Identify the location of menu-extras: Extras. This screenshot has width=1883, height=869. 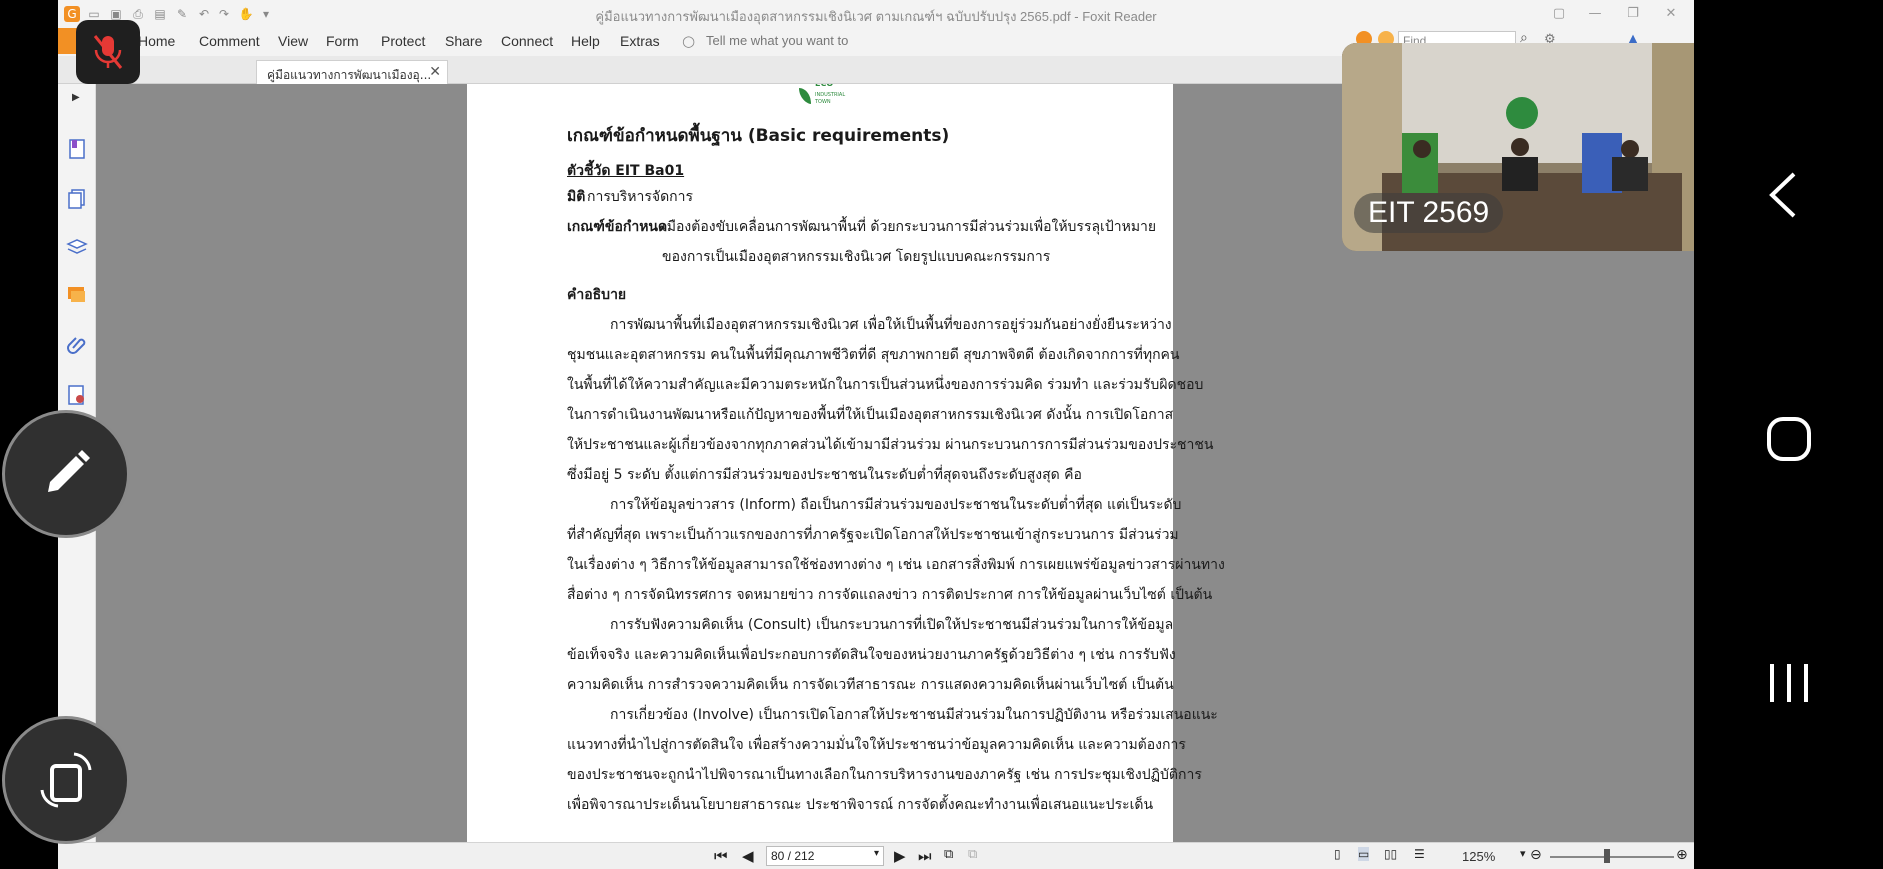
(640, 41).